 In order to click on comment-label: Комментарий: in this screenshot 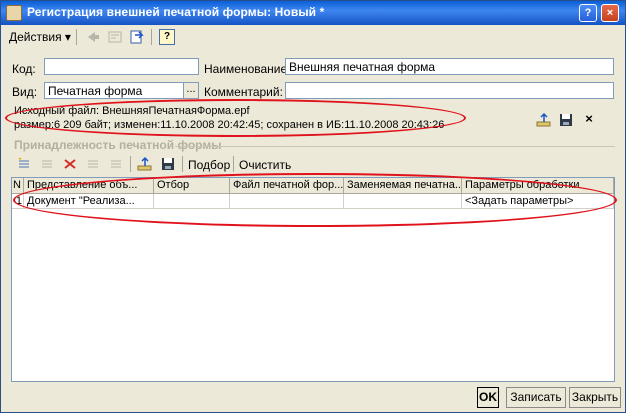, I will do `click(243, 92)`.